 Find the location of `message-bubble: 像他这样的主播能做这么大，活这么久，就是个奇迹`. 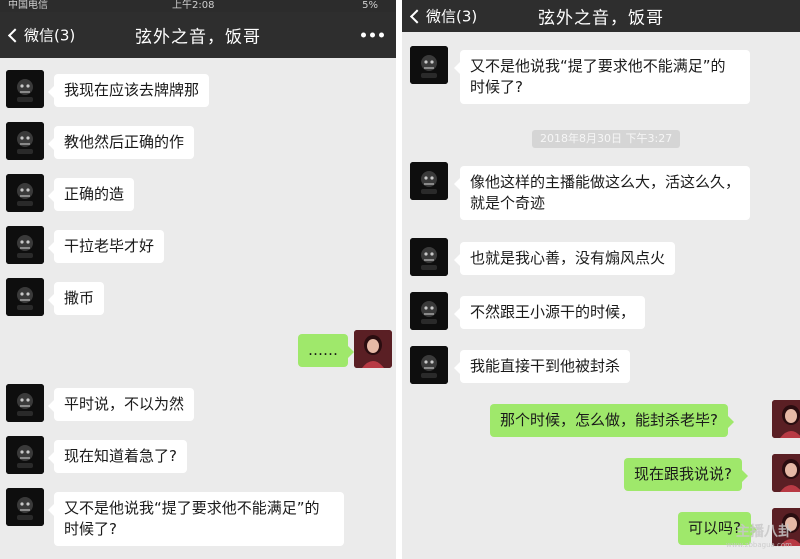

message-bubble: 像他这样的主播能做这么大，活这么久，就是个奇迹 is located at coordinates (602, 193).